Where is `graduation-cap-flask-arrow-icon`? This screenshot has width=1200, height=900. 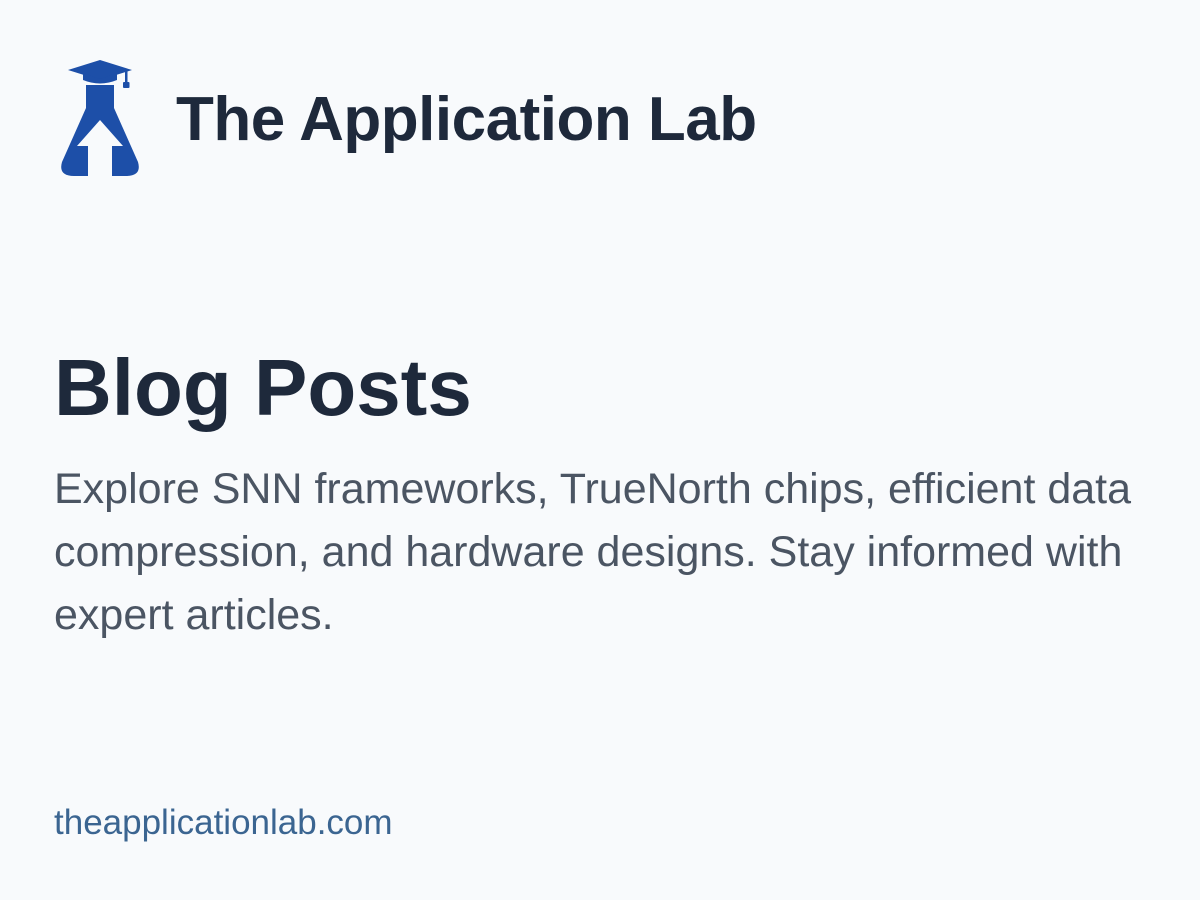 graduation-cap-flask-arrow-icon is located at coordinates (100, 118).